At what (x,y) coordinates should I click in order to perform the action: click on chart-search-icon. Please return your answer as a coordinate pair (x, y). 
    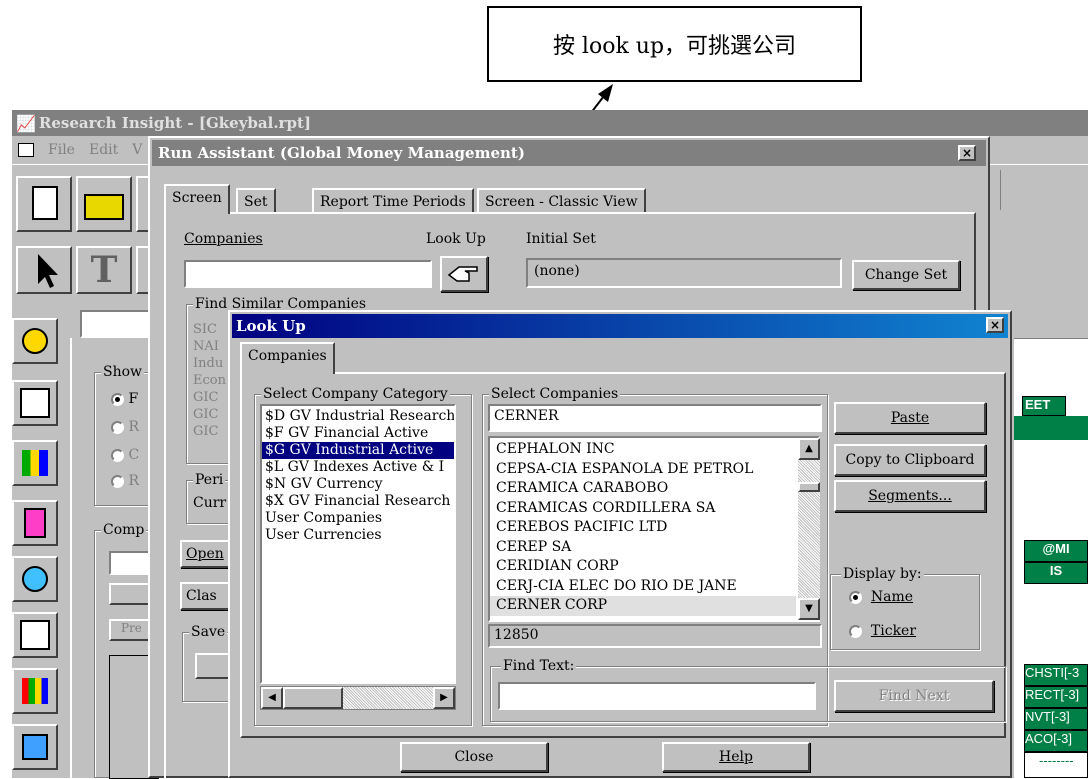
    Looking at the image, I should click on (35, 403).